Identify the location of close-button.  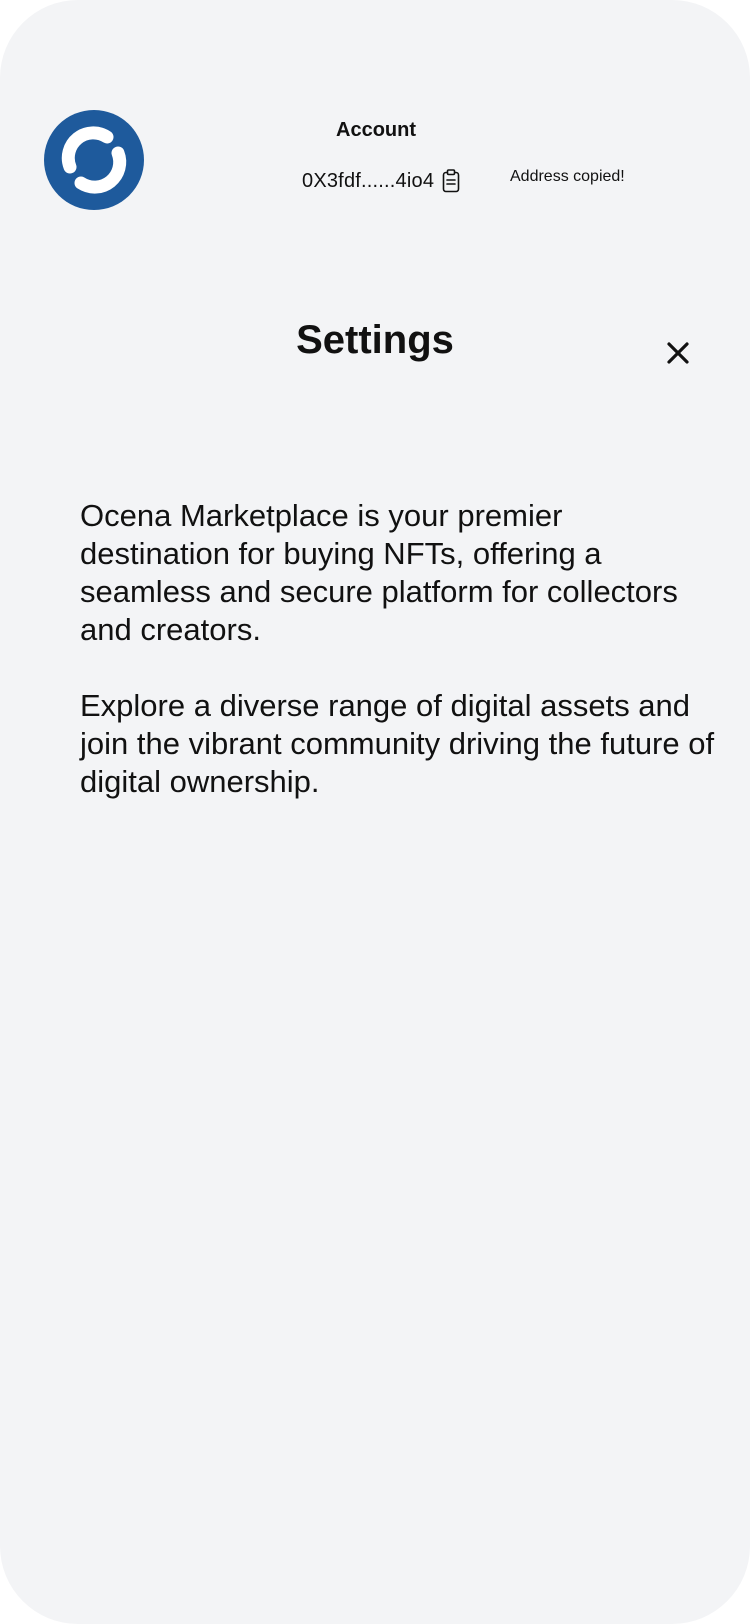
(678, 353).